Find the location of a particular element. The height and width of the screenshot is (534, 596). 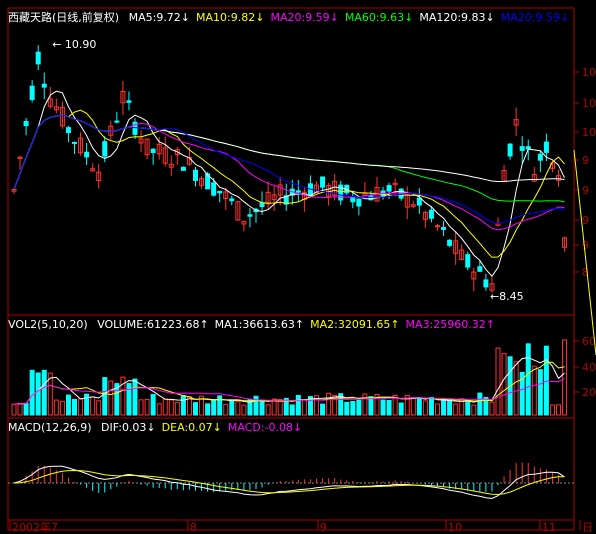

projection-line is located at coordinates (584, 252).